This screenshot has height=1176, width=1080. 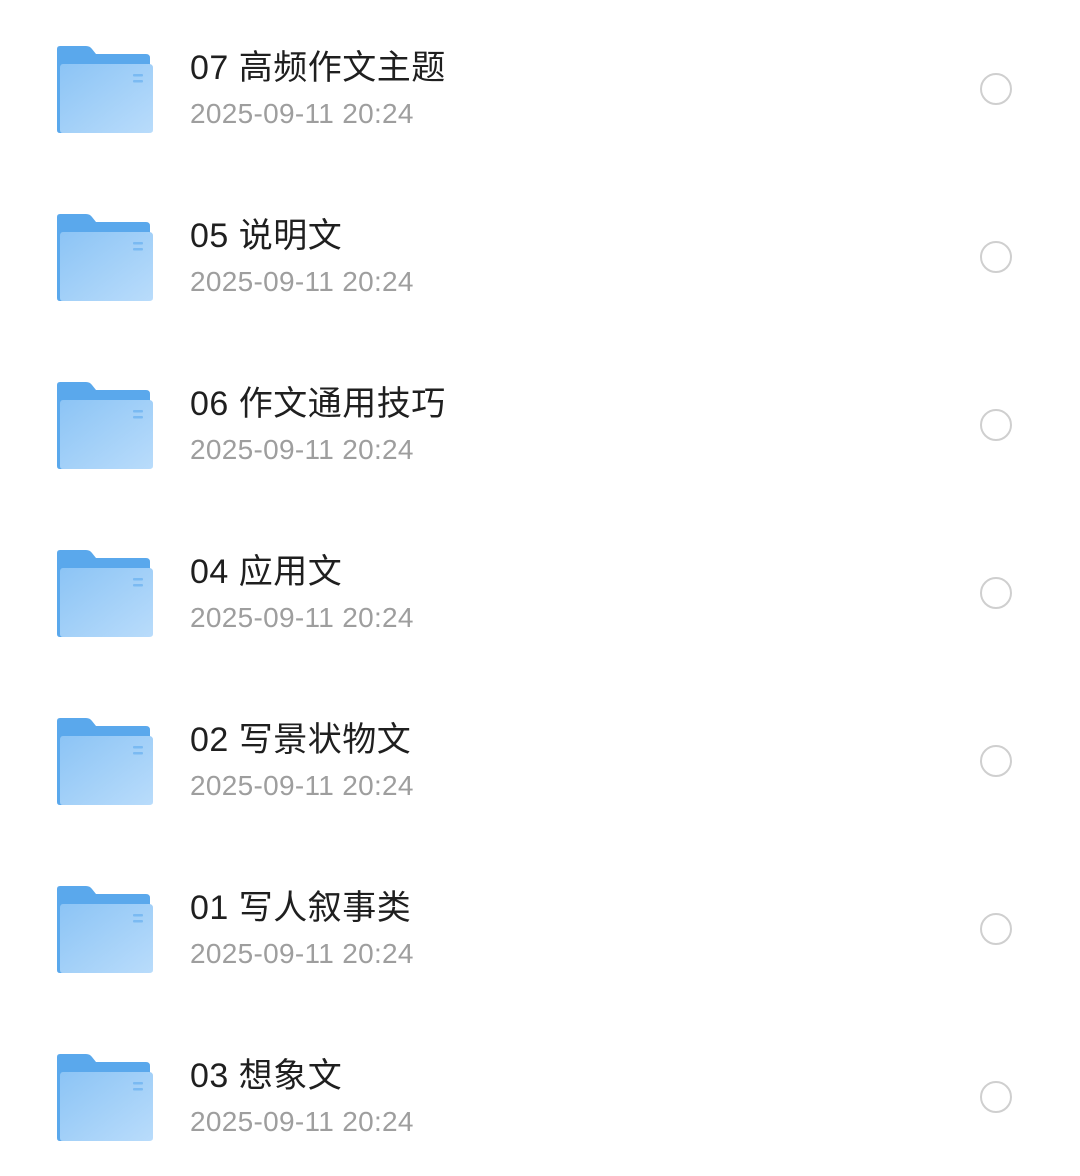 What do you see at coordinates (540, 1092) in the screenshot?
I see `list-item: 03 想象文 2025-09-11 20:24` at bounding box center [540, 1092].